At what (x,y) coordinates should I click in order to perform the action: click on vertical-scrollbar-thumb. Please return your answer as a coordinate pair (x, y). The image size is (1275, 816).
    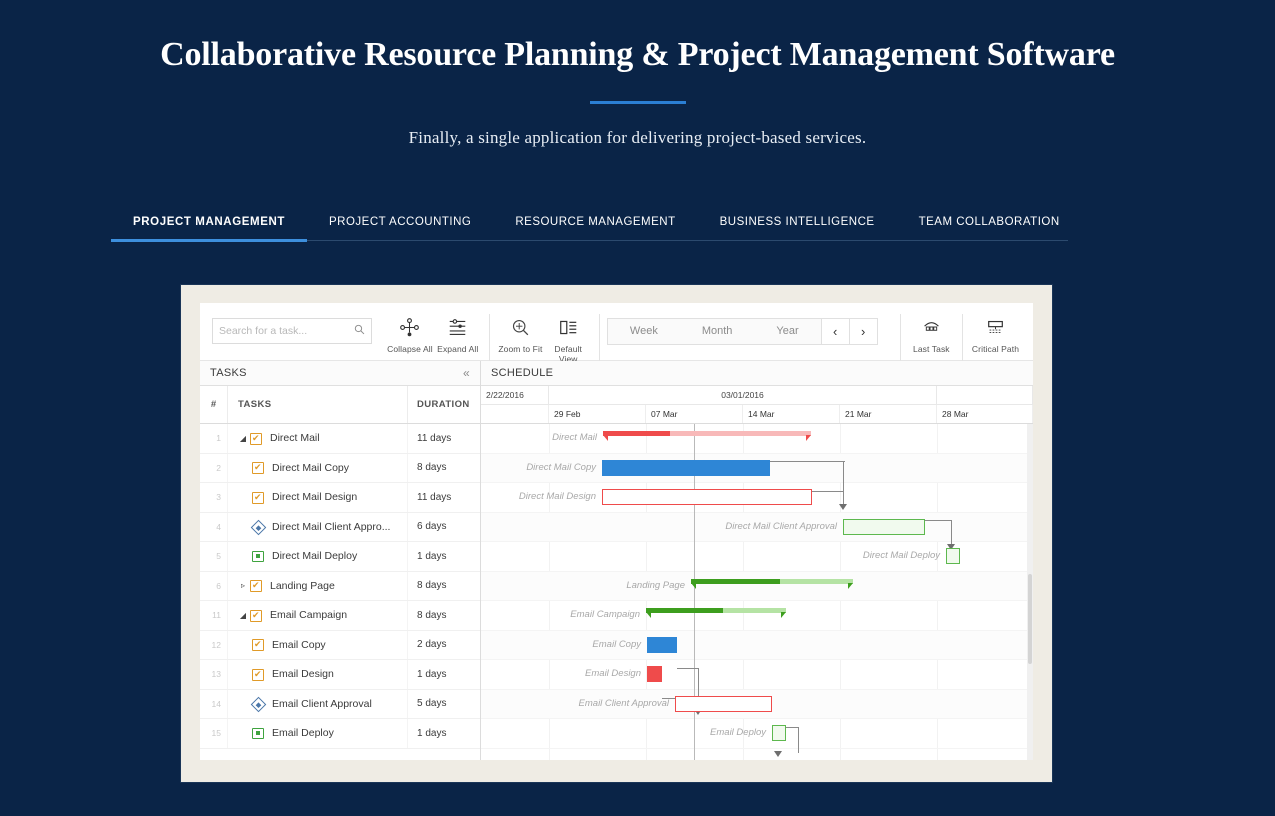
    Looking at the image, I should click on (1030, 619).